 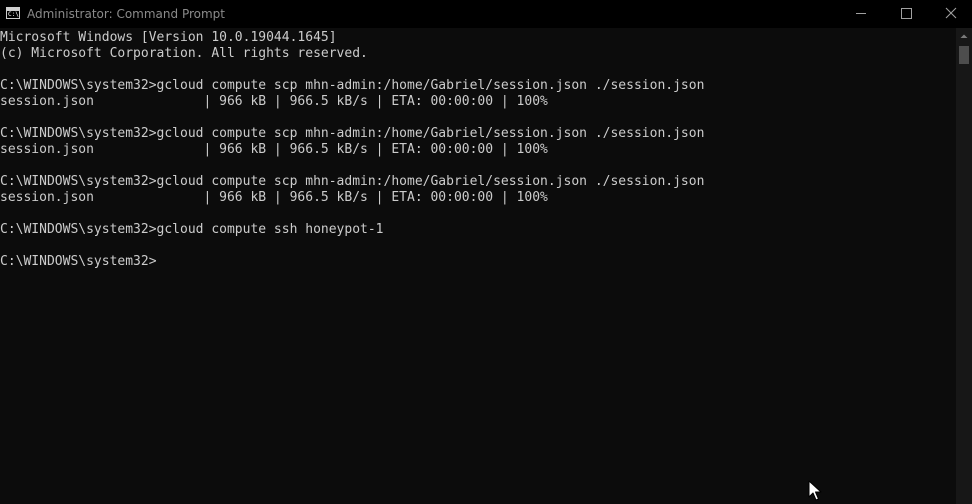 I want to click on scroll-up-button, so click(x=964, y=36).